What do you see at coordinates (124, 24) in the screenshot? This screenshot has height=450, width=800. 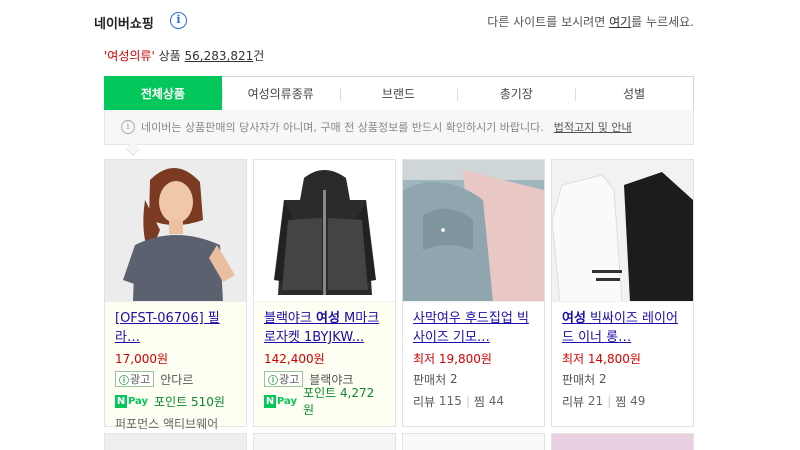 I see `brand-title: 네이버쇼핑` at bounding box center [124, 24].